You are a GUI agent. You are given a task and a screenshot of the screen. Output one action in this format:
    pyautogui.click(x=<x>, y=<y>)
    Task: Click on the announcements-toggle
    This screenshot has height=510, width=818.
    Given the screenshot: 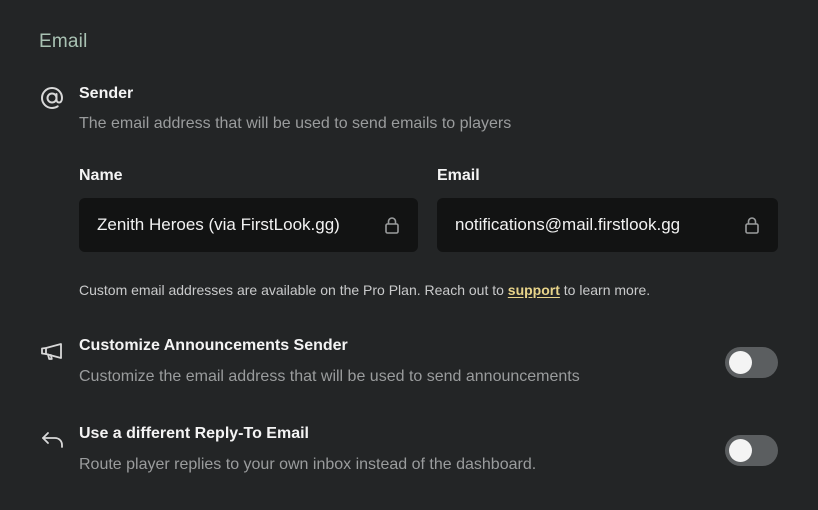 What is the action you would take?
    pyautogui.click(x=751, y=362)
    